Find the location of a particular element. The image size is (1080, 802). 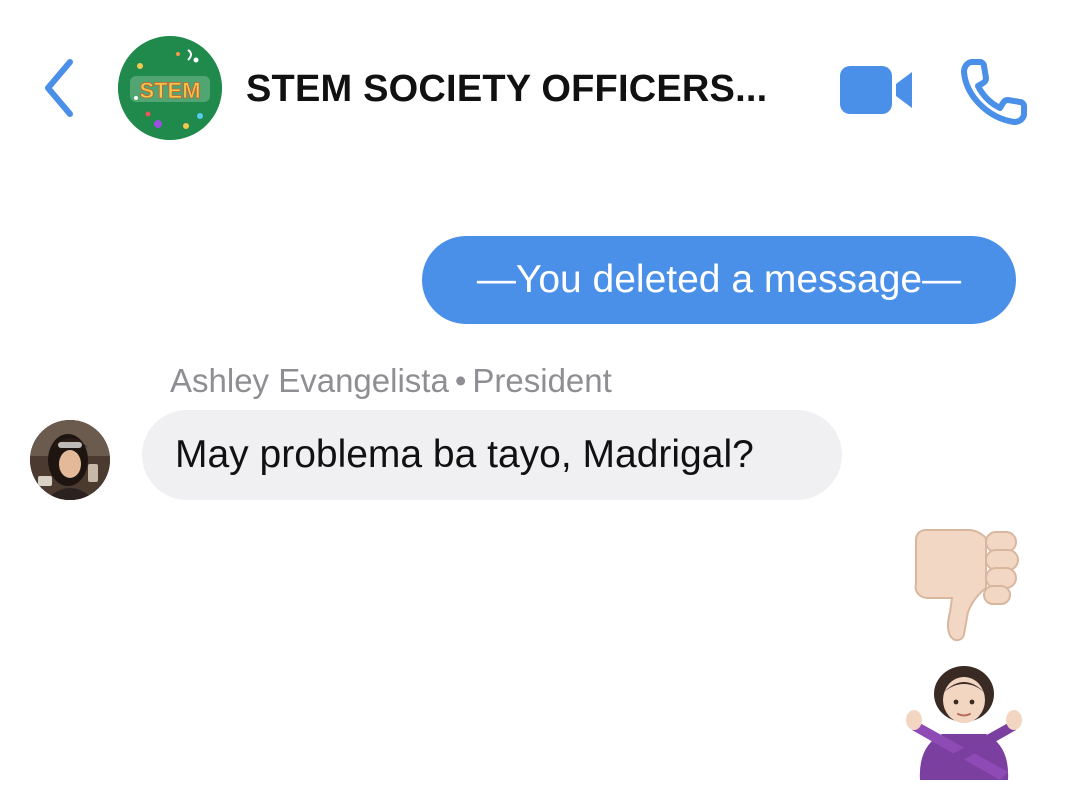

thumbs-down-icon is located at coordinates (966, 585).